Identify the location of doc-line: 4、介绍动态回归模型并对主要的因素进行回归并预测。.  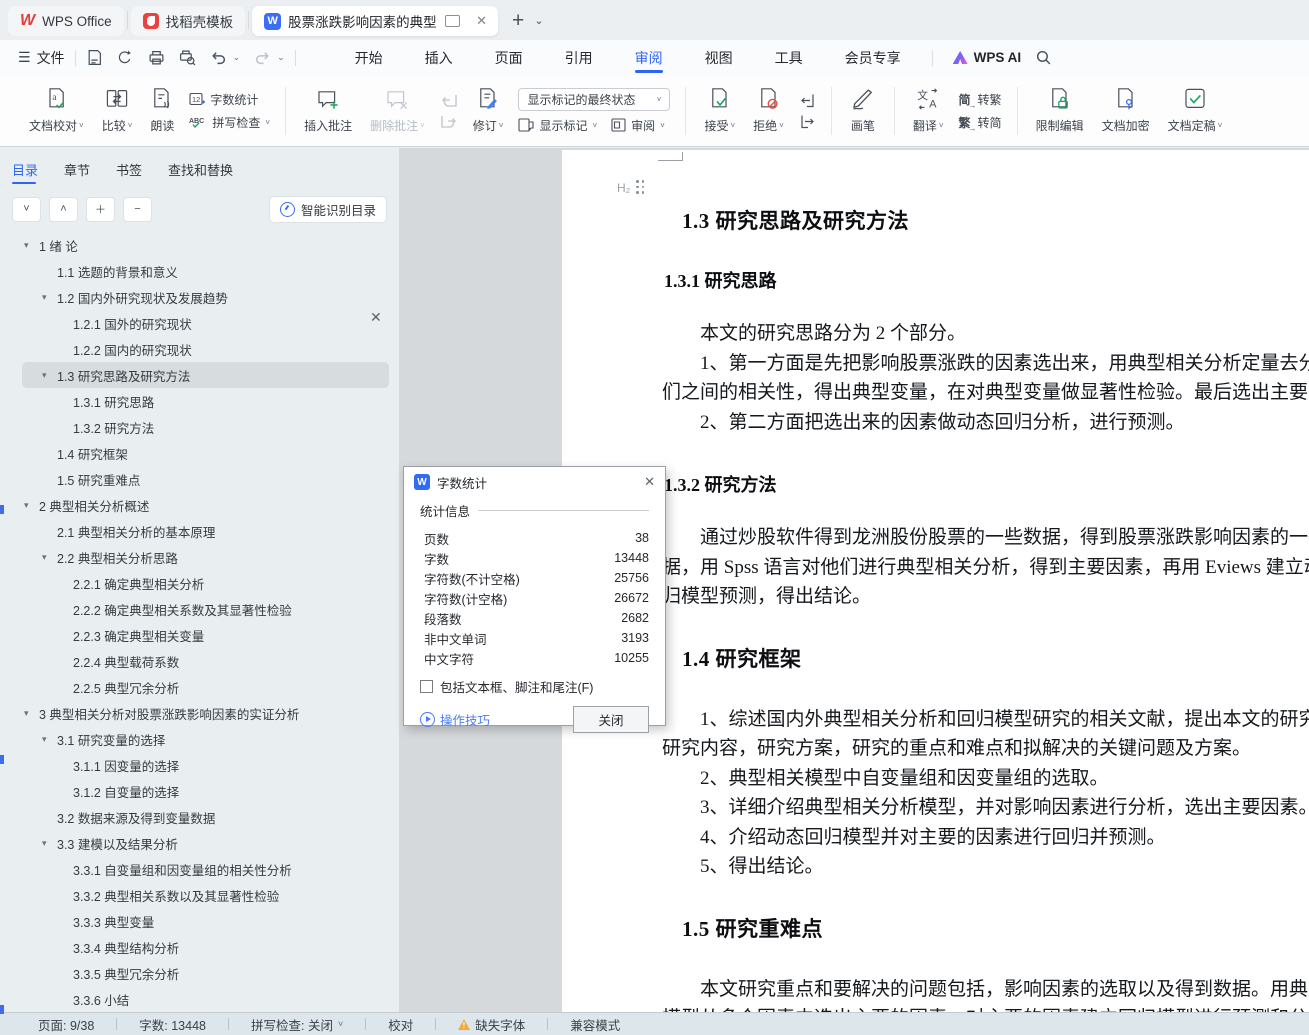
(985, 838).